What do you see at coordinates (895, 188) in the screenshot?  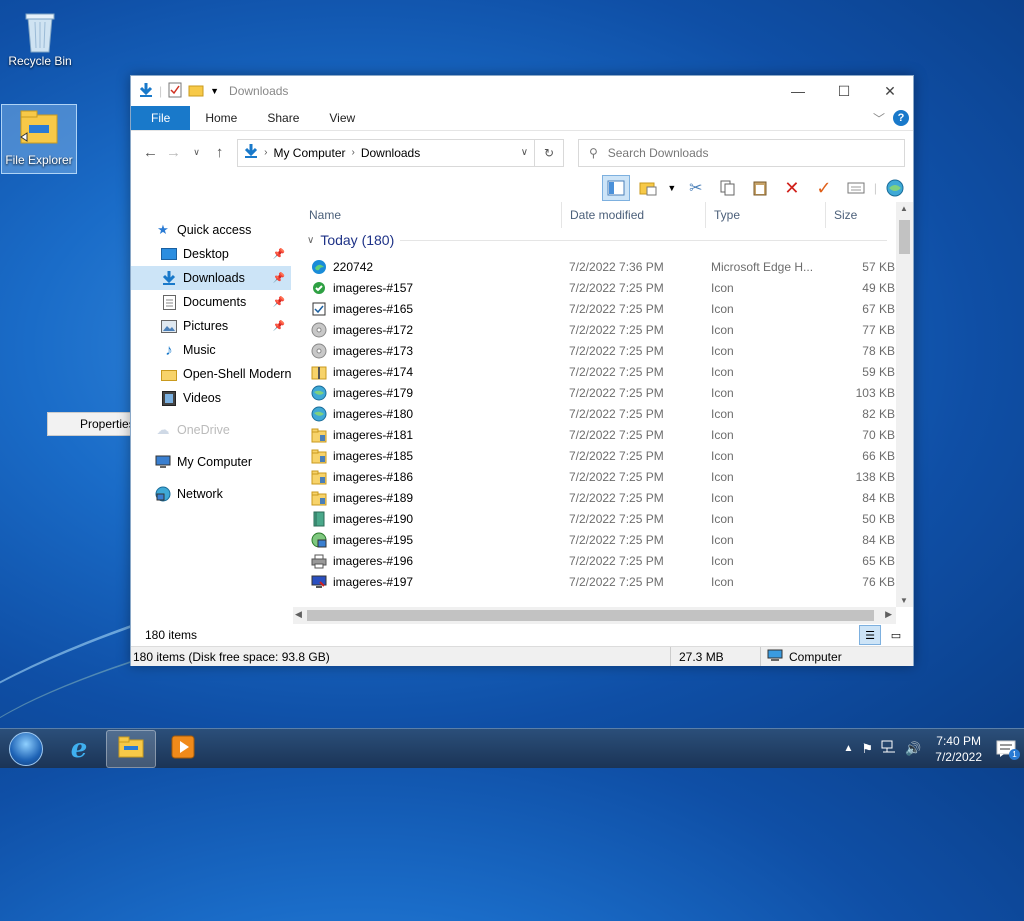 I see `internet-options-icon` at bounding box center [895, 188].